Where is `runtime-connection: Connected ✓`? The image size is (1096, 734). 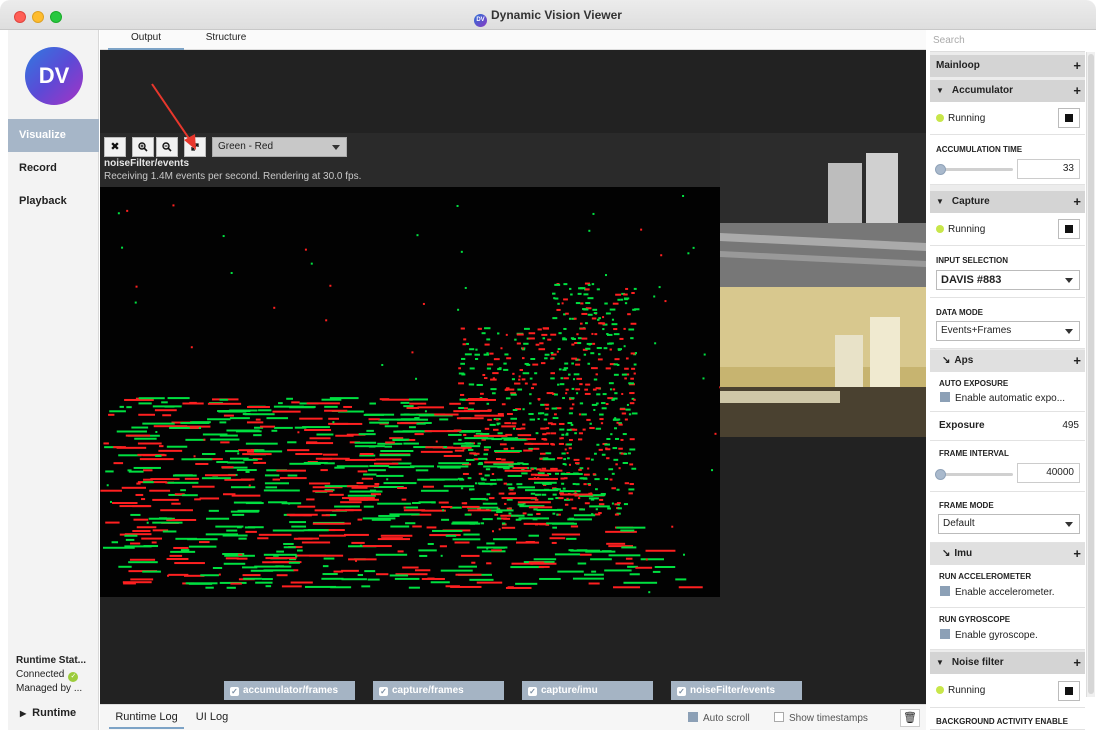
runtime-connection: Connected ✓ is located at coordinates (57, 675).